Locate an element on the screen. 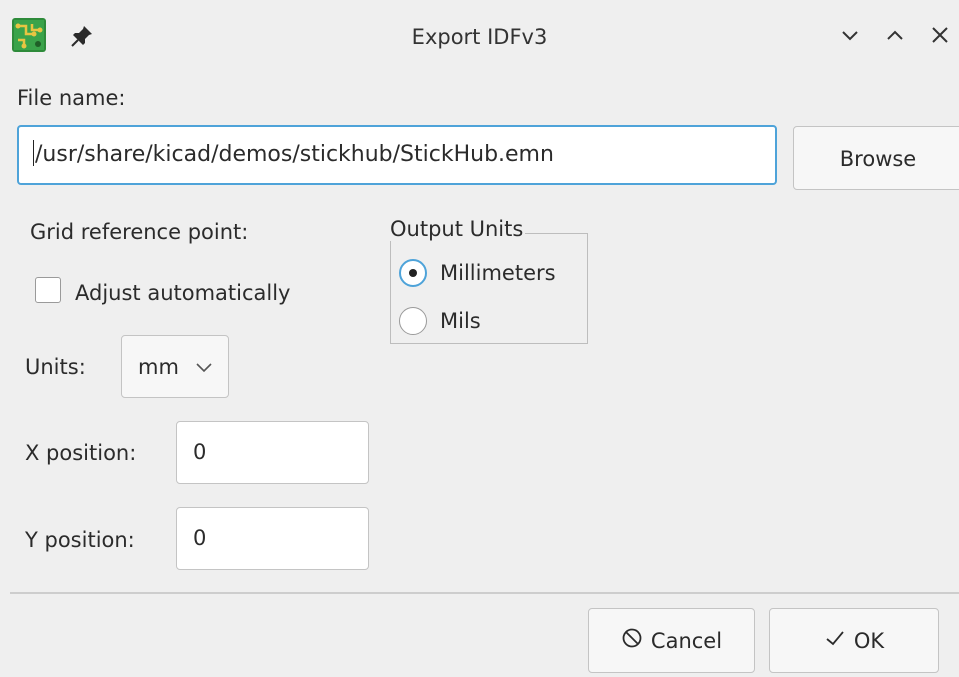  checkmark-icon is located at coordinates (835, 640).